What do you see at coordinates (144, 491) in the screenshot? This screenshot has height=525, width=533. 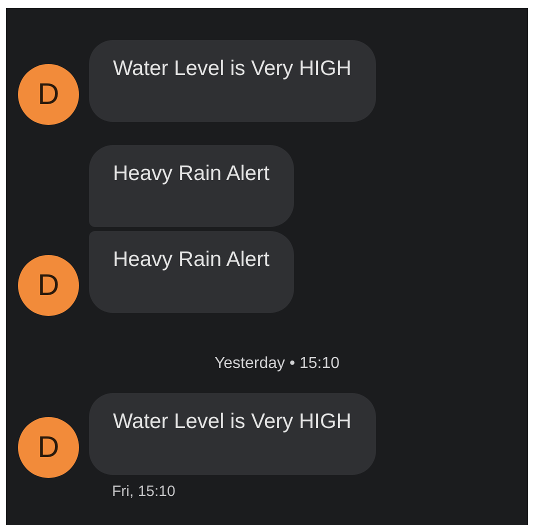 I see `message-time: Fri, 15:10` at bounding box center [144, 491].